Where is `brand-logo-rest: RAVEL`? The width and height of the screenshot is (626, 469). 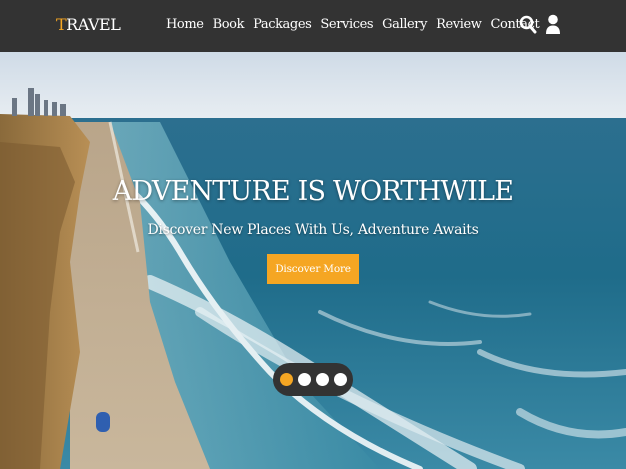 brand-logo-rest: RAVEL is located at coordinates (93, 24).